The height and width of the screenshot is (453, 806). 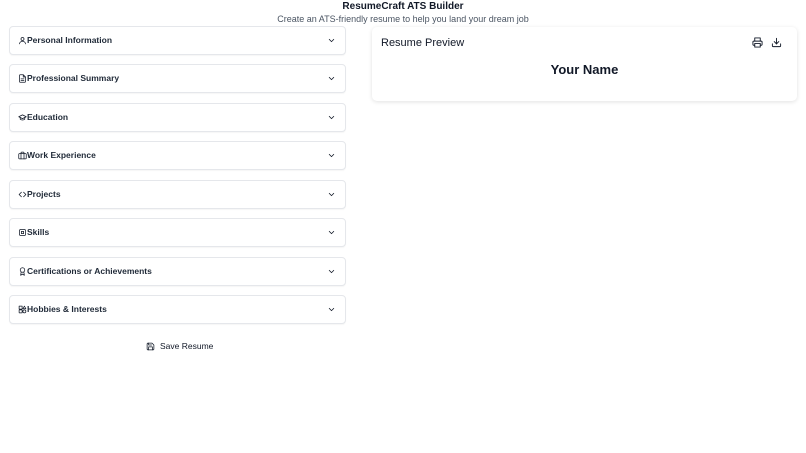 I want to click on section-label: Projects, so click(x=44, y=194).